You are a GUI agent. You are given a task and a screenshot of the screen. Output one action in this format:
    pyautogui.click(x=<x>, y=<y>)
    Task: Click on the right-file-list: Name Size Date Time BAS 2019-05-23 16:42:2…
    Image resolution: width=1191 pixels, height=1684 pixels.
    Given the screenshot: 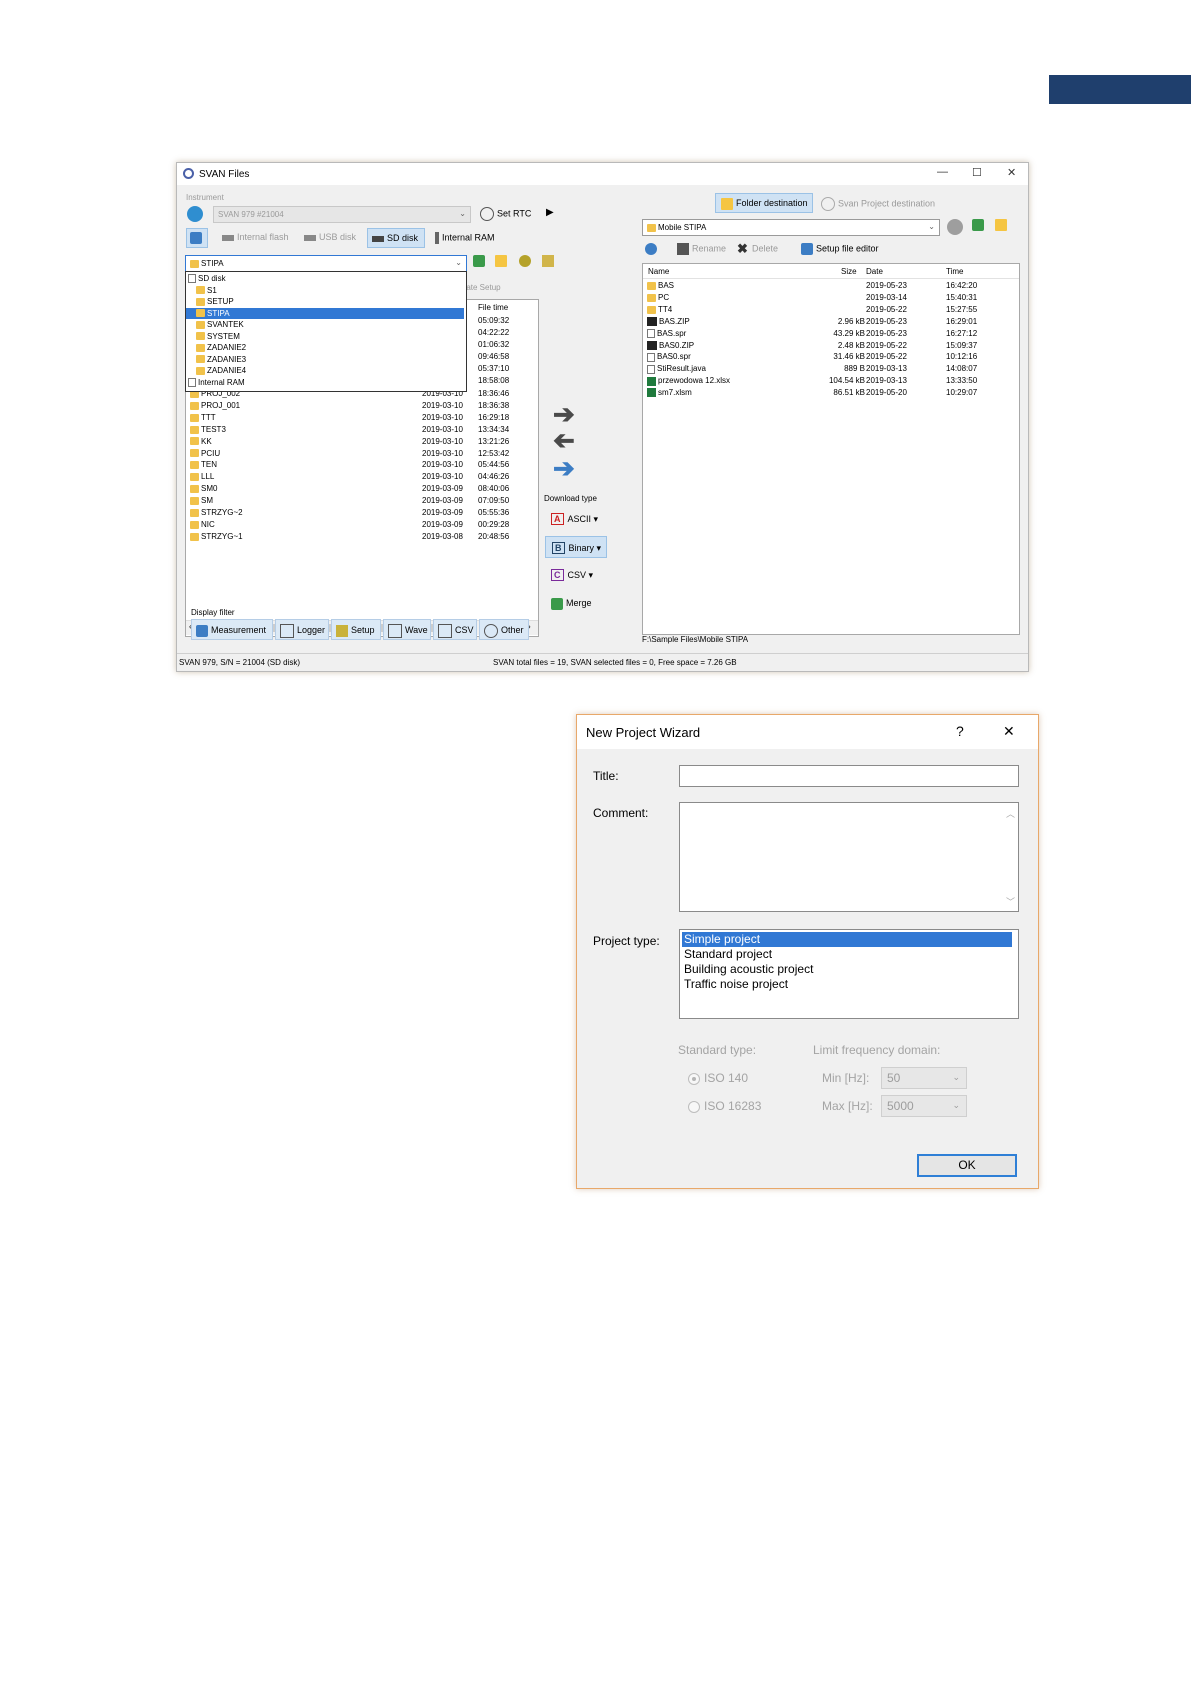 What is the action you would take?
    pyautogui.click(x=831, y=449)
    